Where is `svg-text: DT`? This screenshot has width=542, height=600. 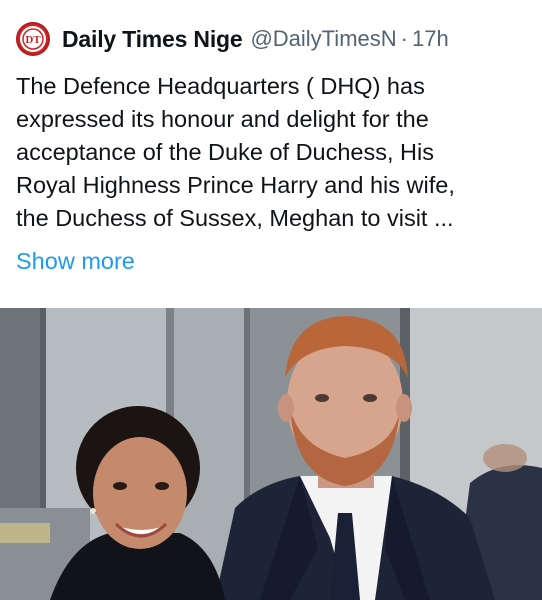 svg-text: DT is located at coordinates (33, 40).